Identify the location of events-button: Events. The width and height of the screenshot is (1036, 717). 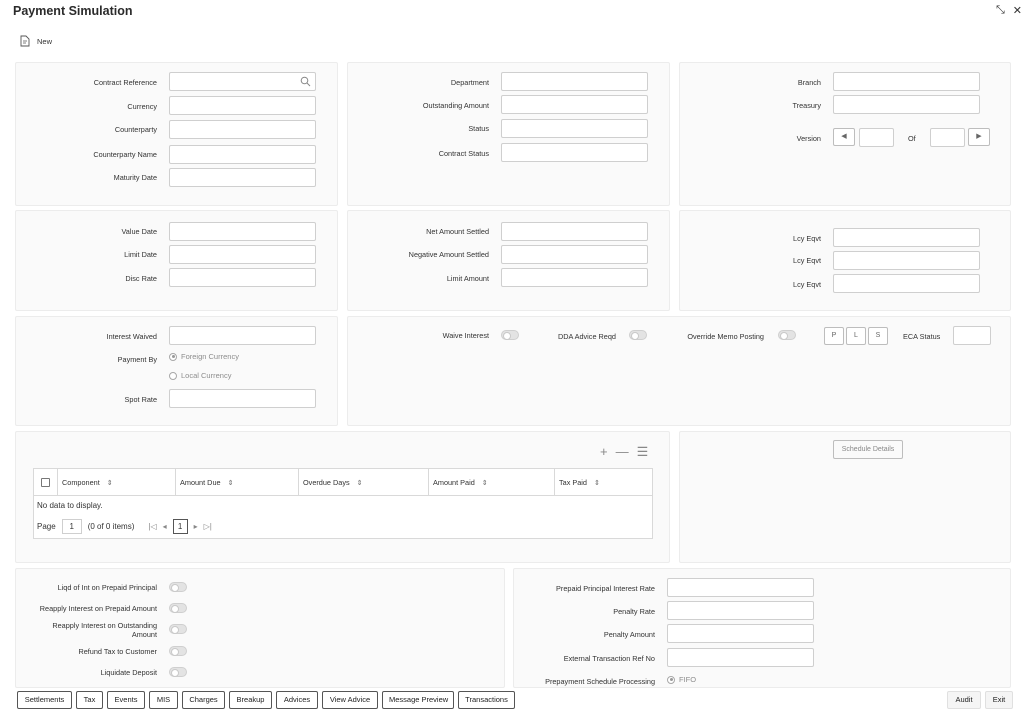
(126, 700).